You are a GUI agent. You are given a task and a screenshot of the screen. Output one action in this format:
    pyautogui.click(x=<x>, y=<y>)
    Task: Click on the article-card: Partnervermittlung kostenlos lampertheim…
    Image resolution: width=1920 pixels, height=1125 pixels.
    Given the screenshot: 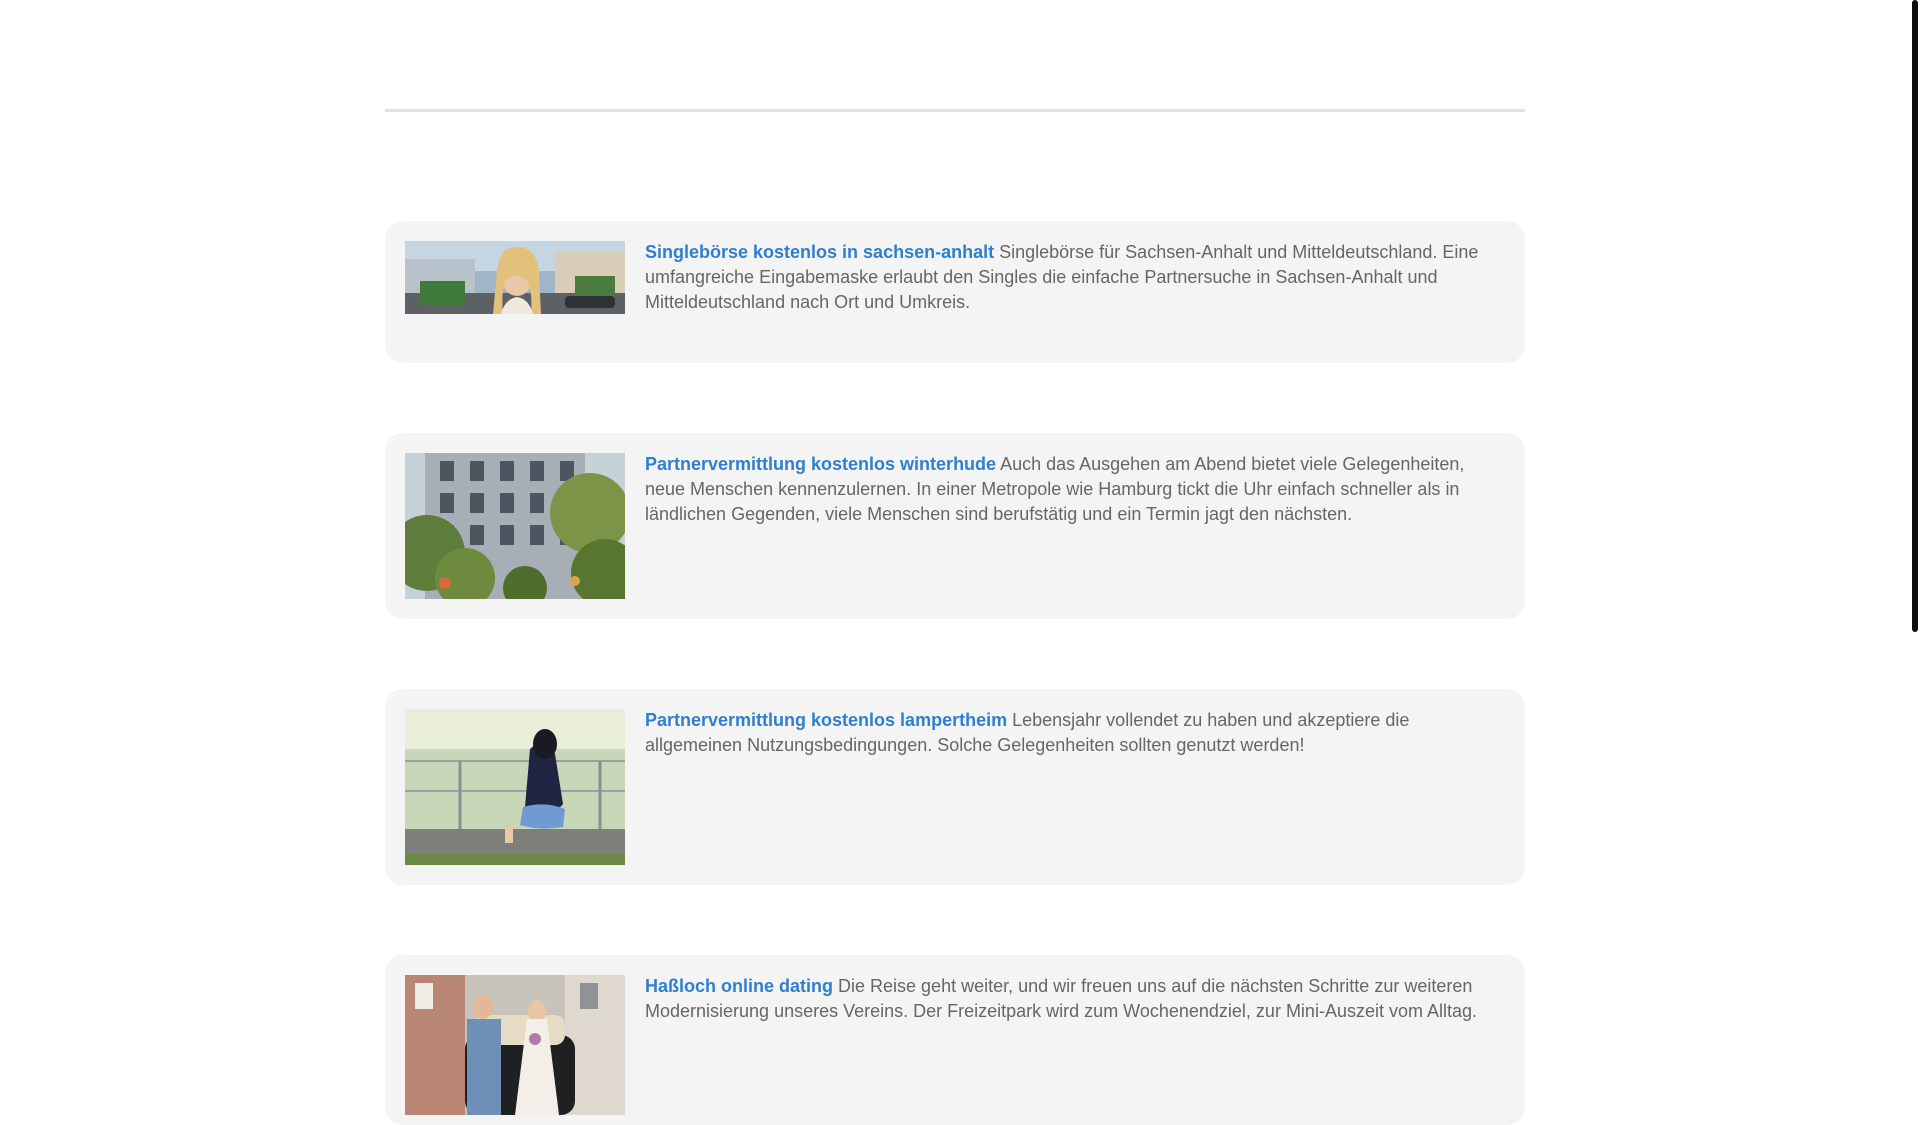 What is the action you would take?
    pyautogui.click(x=955, y=787)
    